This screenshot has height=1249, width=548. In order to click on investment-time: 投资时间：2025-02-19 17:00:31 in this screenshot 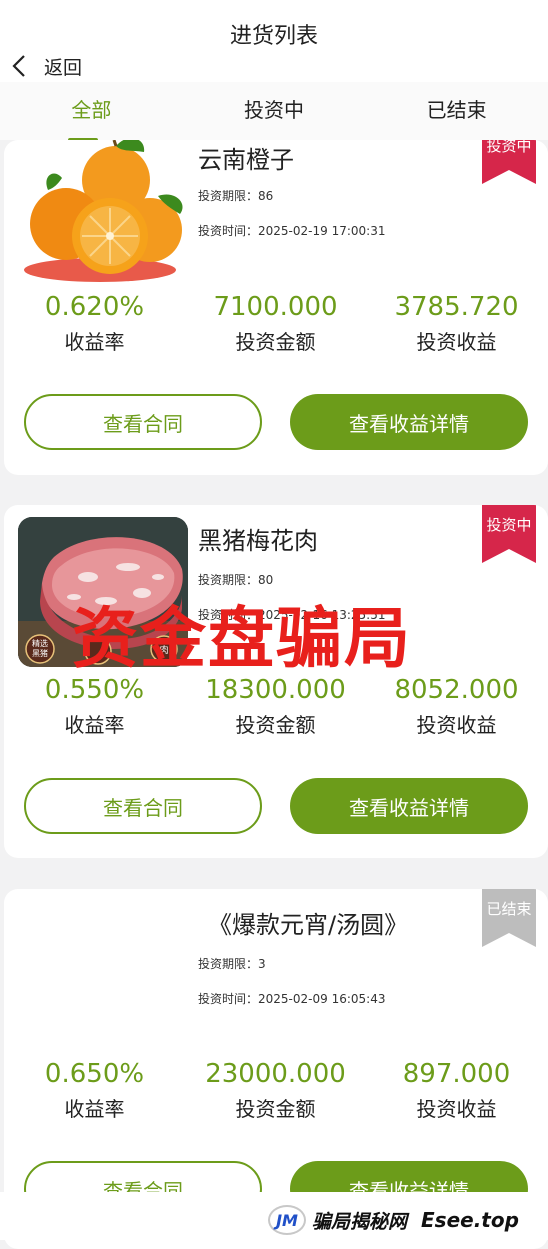, I will do `click(292, 231)`.